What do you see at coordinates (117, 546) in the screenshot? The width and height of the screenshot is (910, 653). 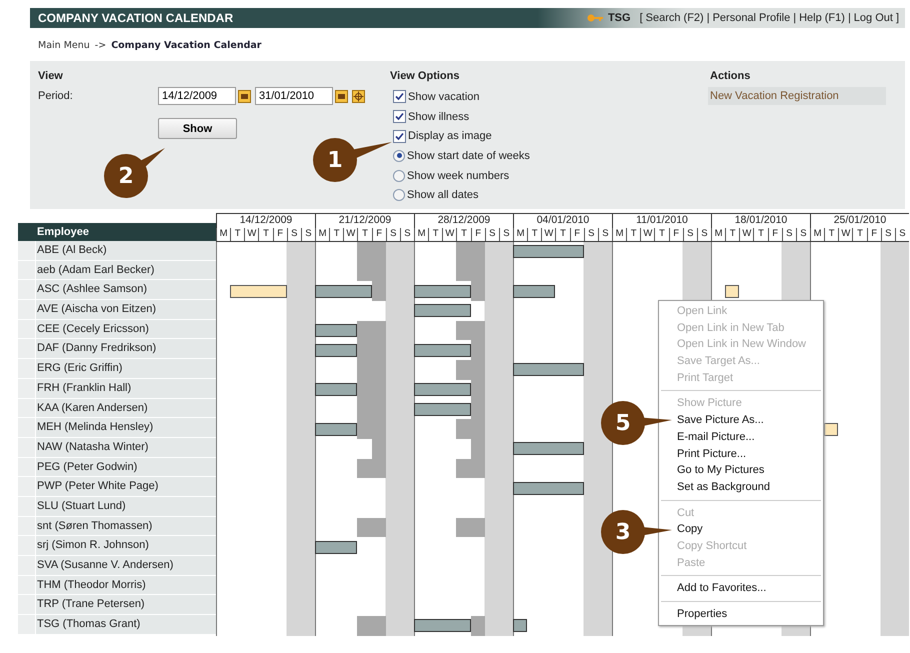 I see `employee-name-cell: srj (Simon R. Johnson)` at bounding box center [117, 546].